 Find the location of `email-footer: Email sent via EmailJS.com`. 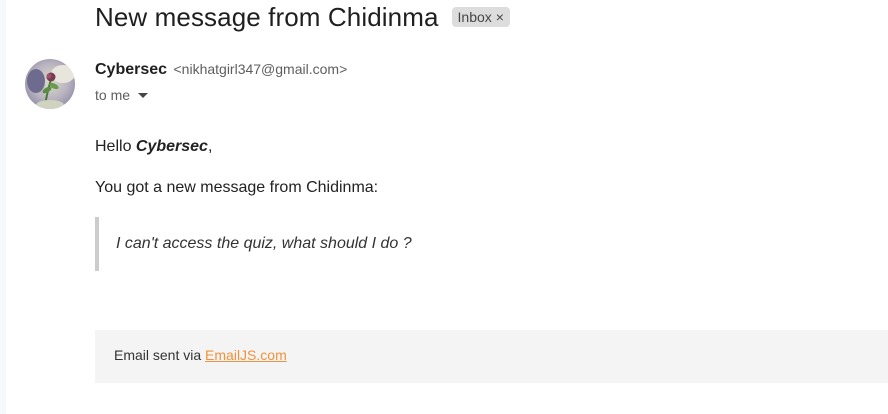

email-footer: Email sent via EmailJS.com is located at coordinates (491, 356).